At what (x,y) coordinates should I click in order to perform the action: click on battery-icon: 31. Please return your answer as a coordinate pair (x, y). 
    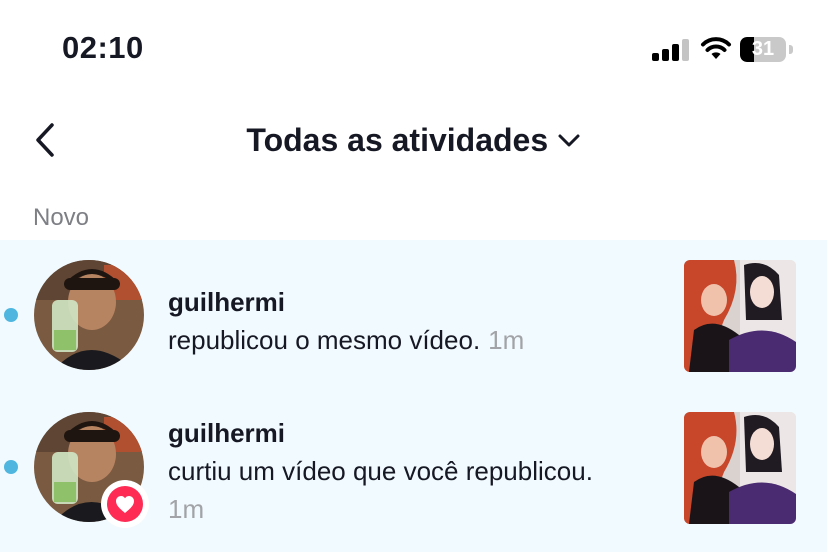
    Looking at the image, I should click on (763, 49).